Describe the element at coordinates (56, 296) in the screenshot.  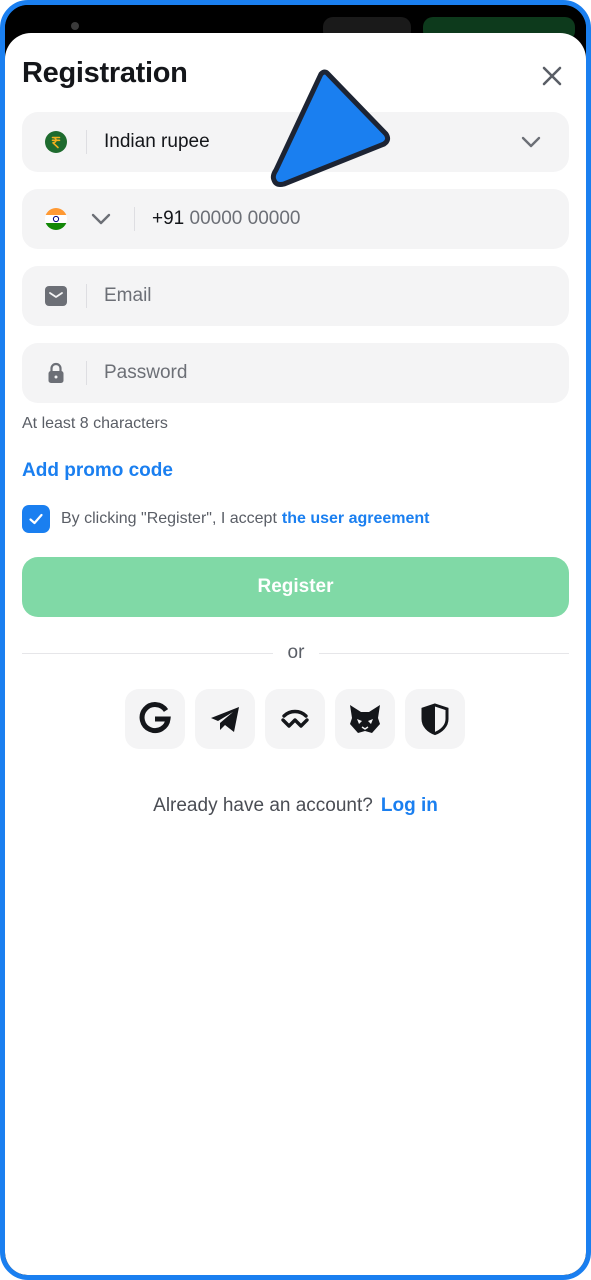
I see `envelope-icon` at that location.